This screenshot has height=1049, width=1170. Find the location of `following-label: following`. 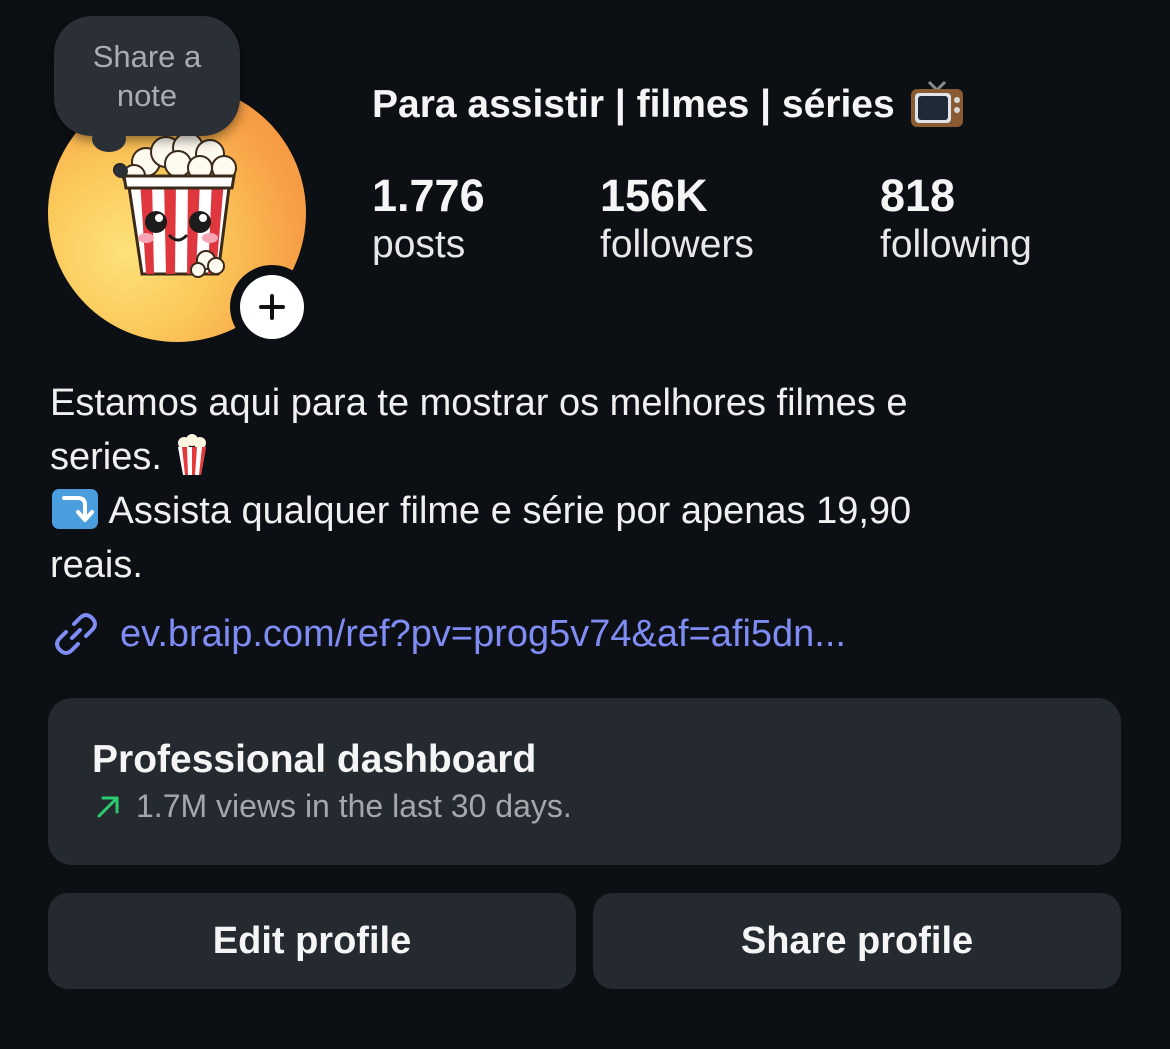

following-label: following is located at coordinates (956, 244).